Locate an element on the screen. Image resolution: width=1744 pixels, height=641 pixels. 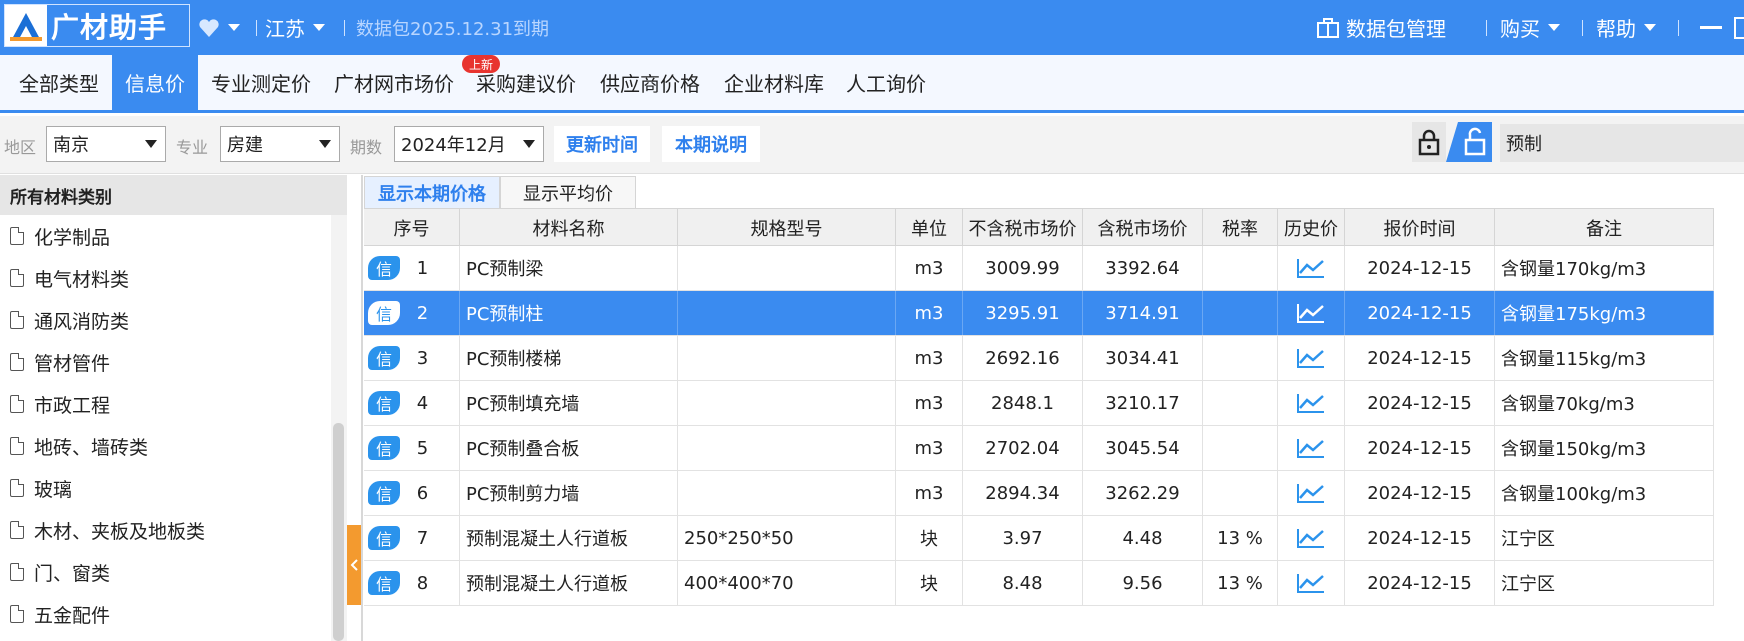
minimize-button is located at coordinates (1711, 27).